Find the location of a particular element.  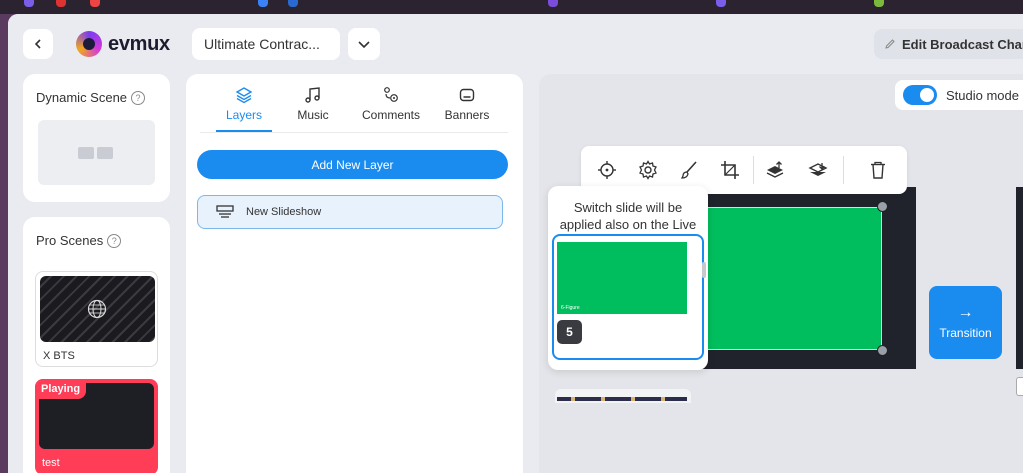

crosshair-icon is located at coordinates (607, 170).